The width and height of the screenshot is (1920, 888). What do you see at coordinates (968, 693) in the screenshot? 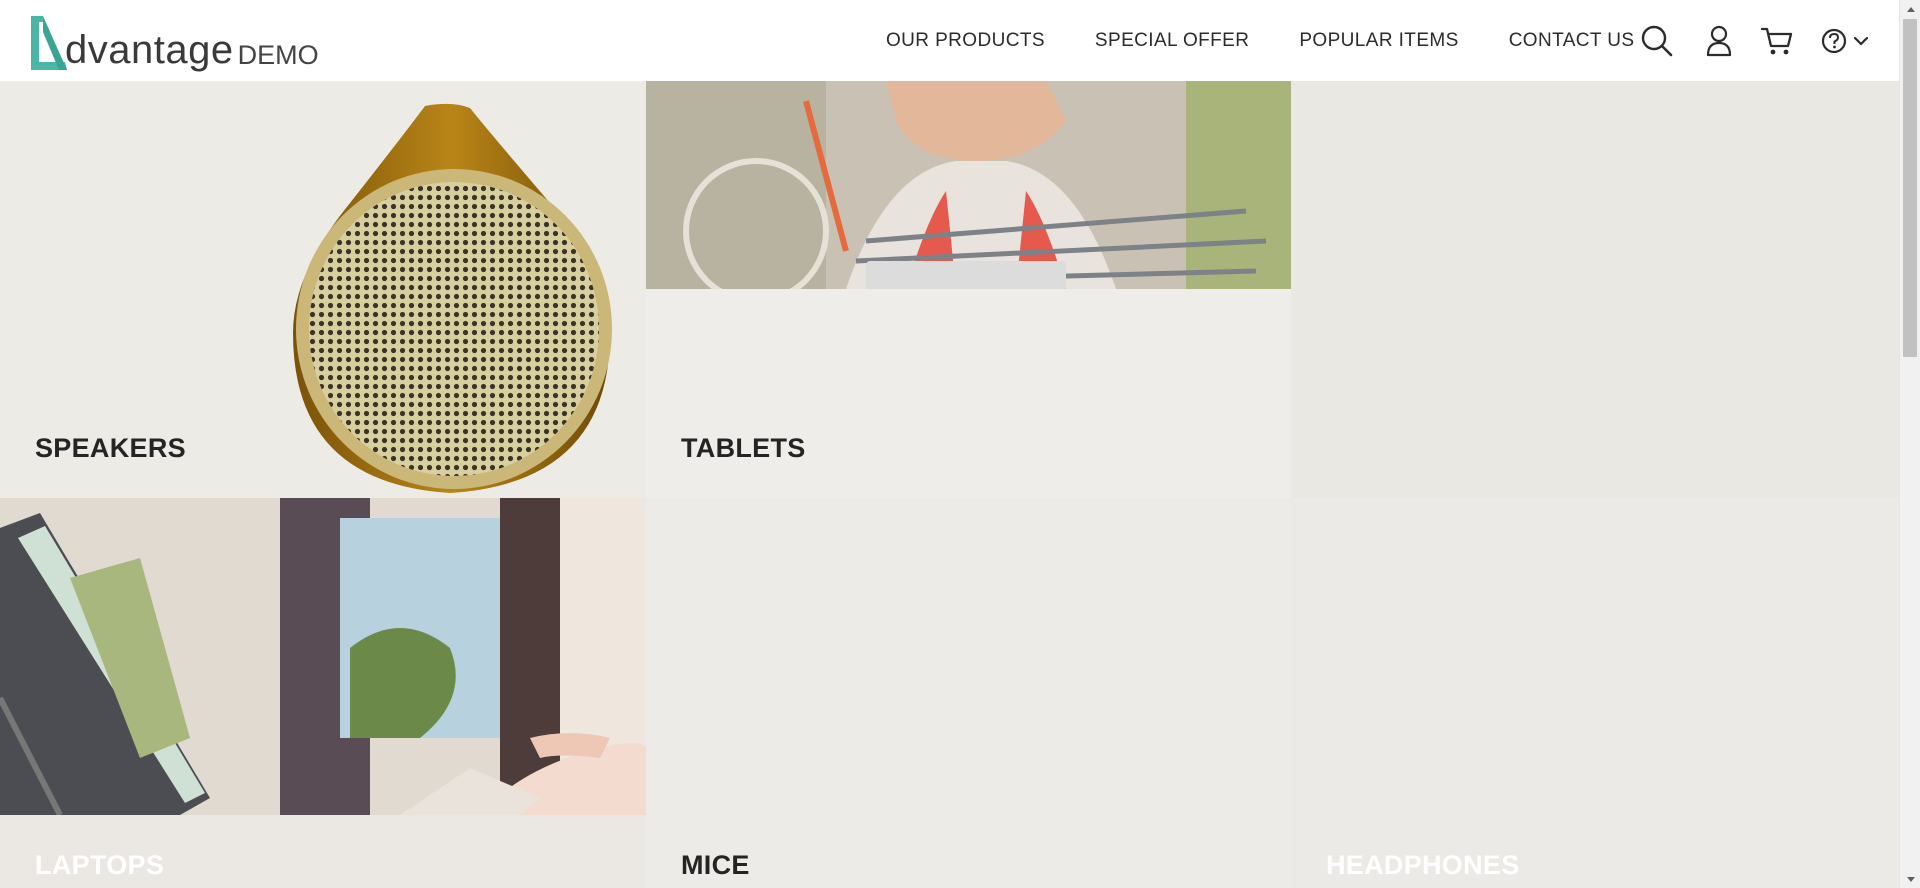
I see `category-tile-mice: MICE` at bounding box center [968, 693].